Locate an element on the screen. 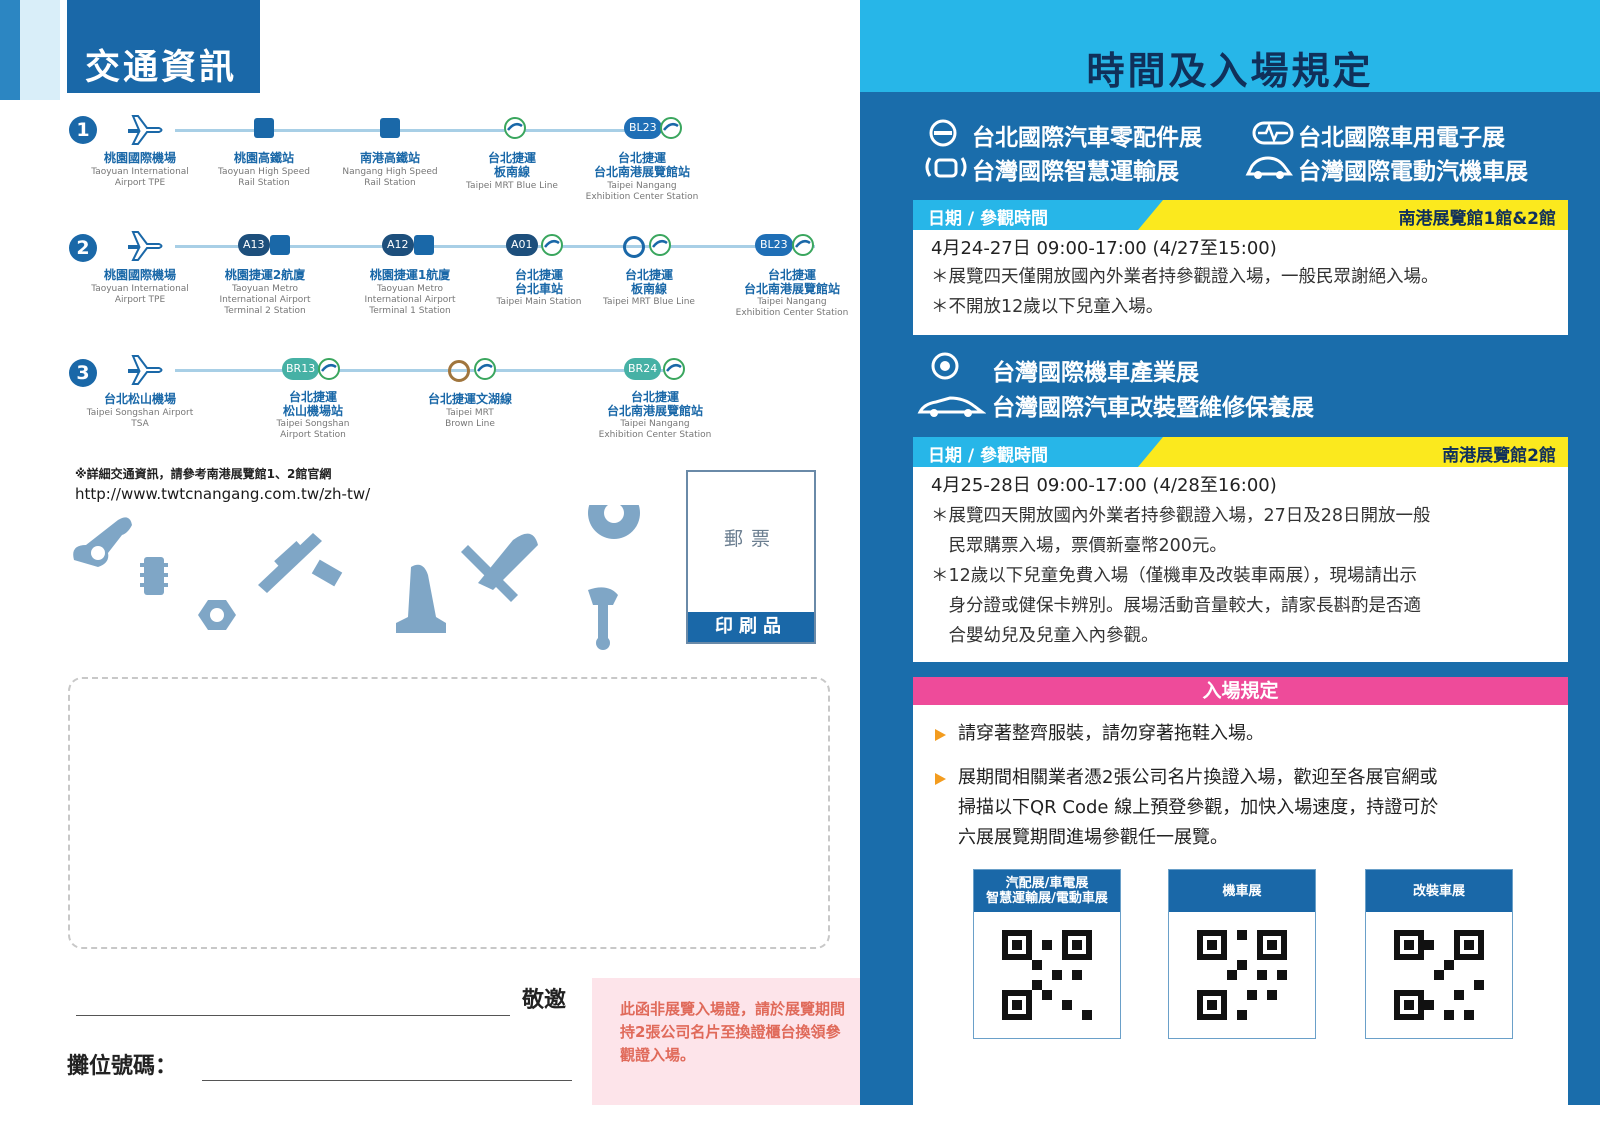  steering-wheel-icon is located at coordinates (943, 133).